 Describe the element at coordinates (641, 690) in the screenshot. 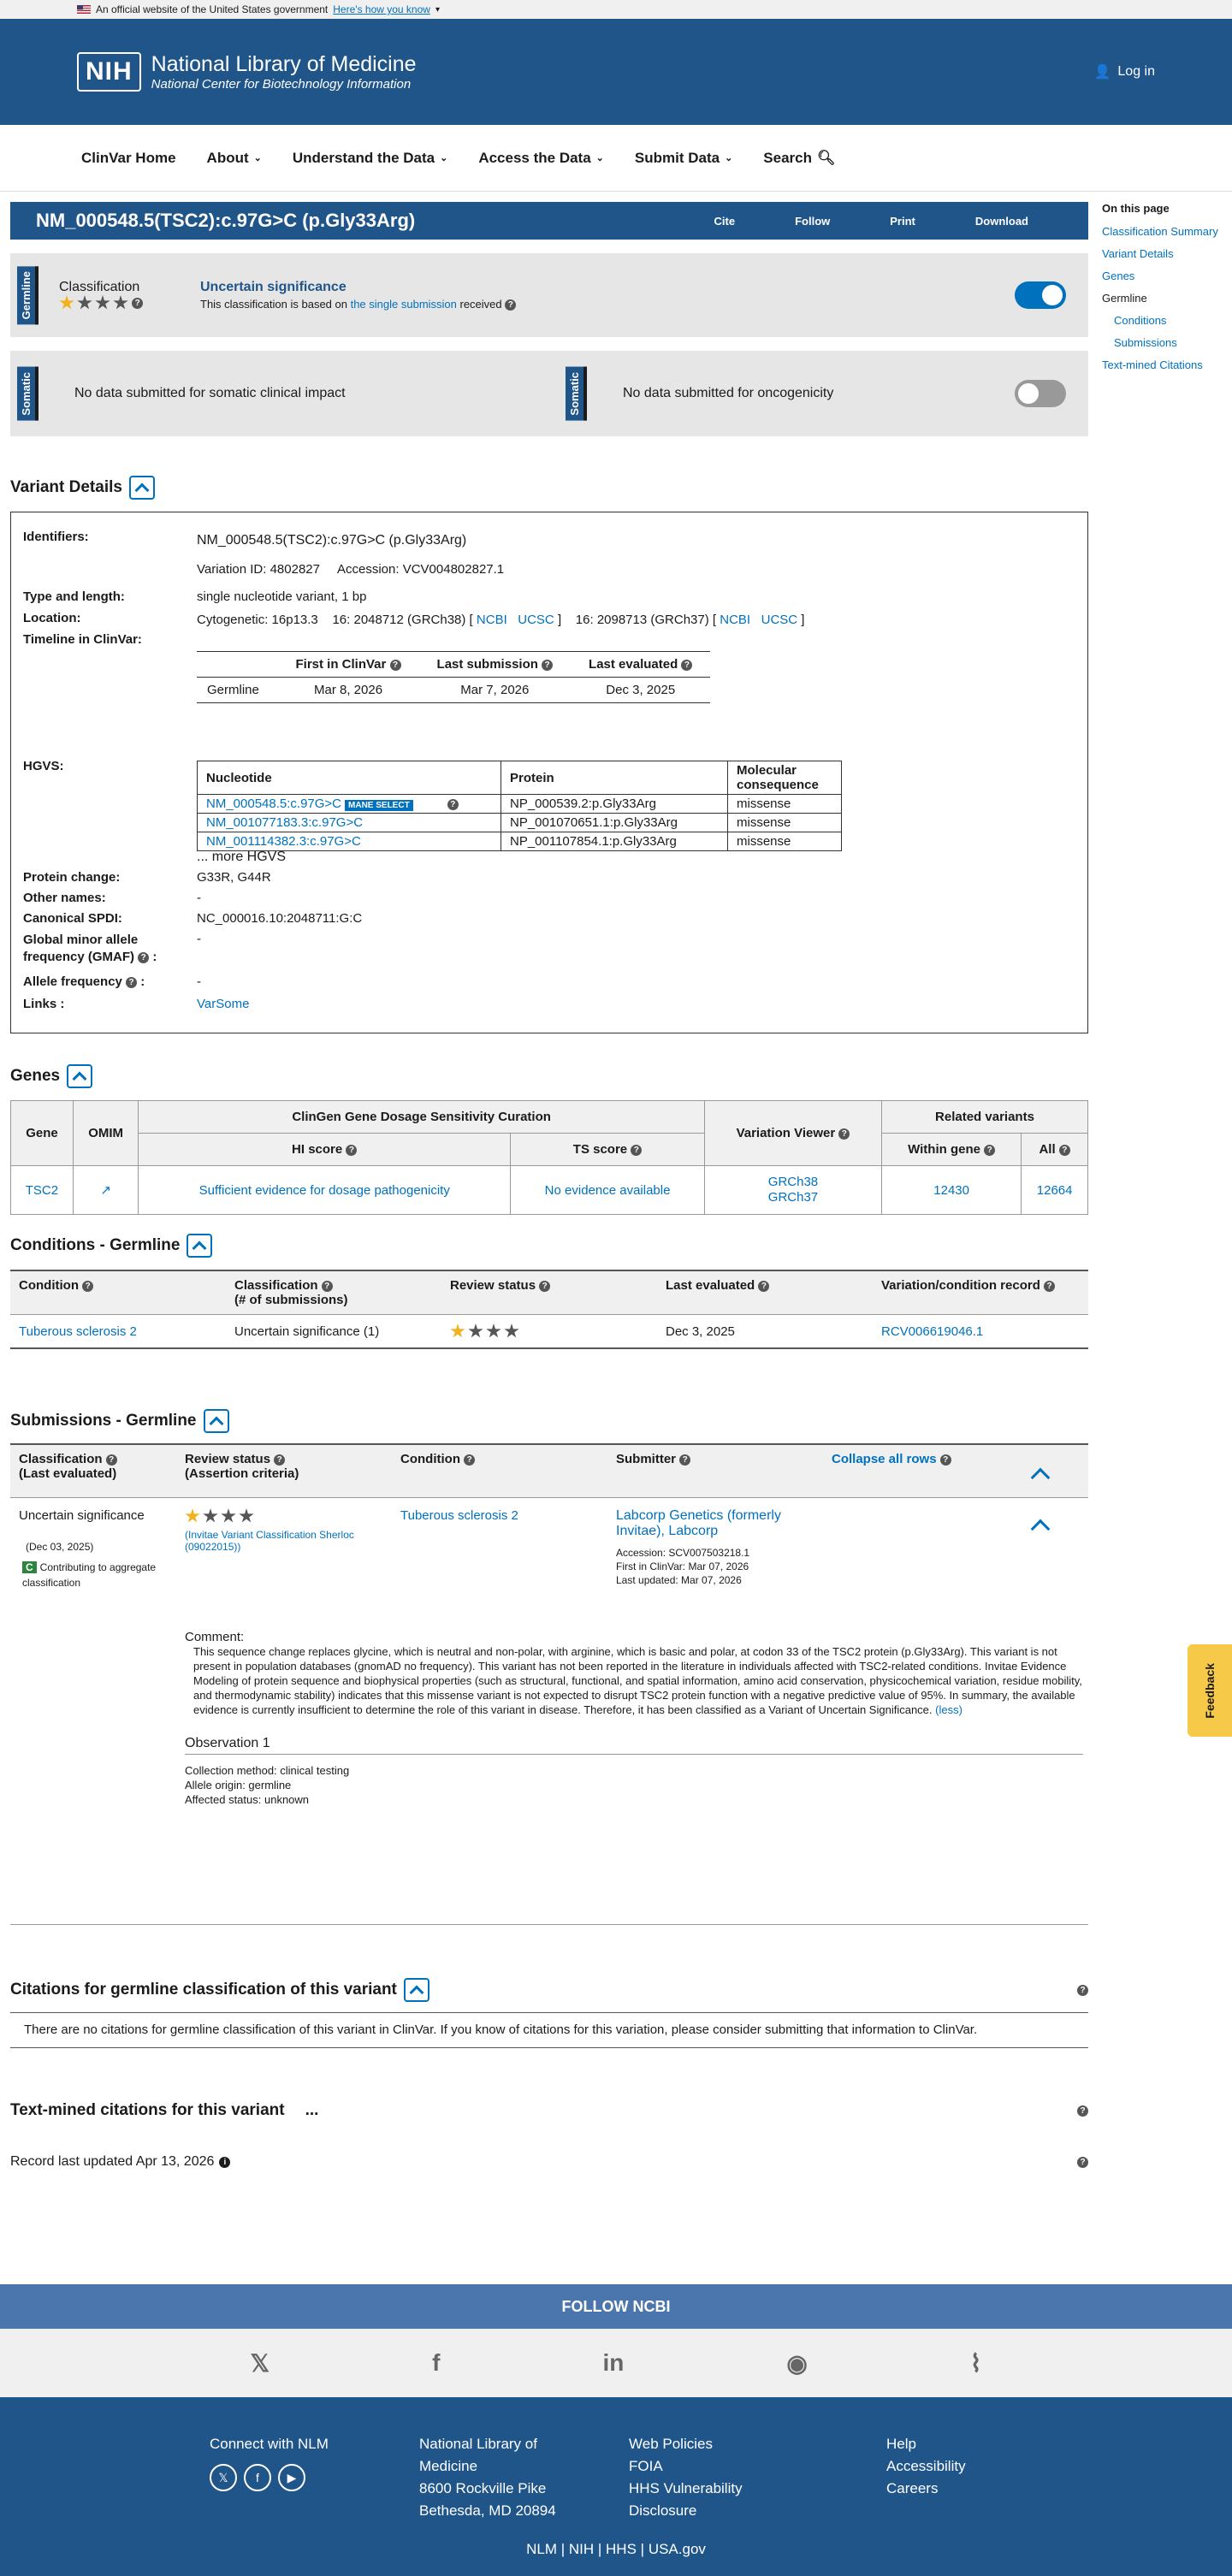

I see `timeline-cell: Dec 3, 2025` at that location.